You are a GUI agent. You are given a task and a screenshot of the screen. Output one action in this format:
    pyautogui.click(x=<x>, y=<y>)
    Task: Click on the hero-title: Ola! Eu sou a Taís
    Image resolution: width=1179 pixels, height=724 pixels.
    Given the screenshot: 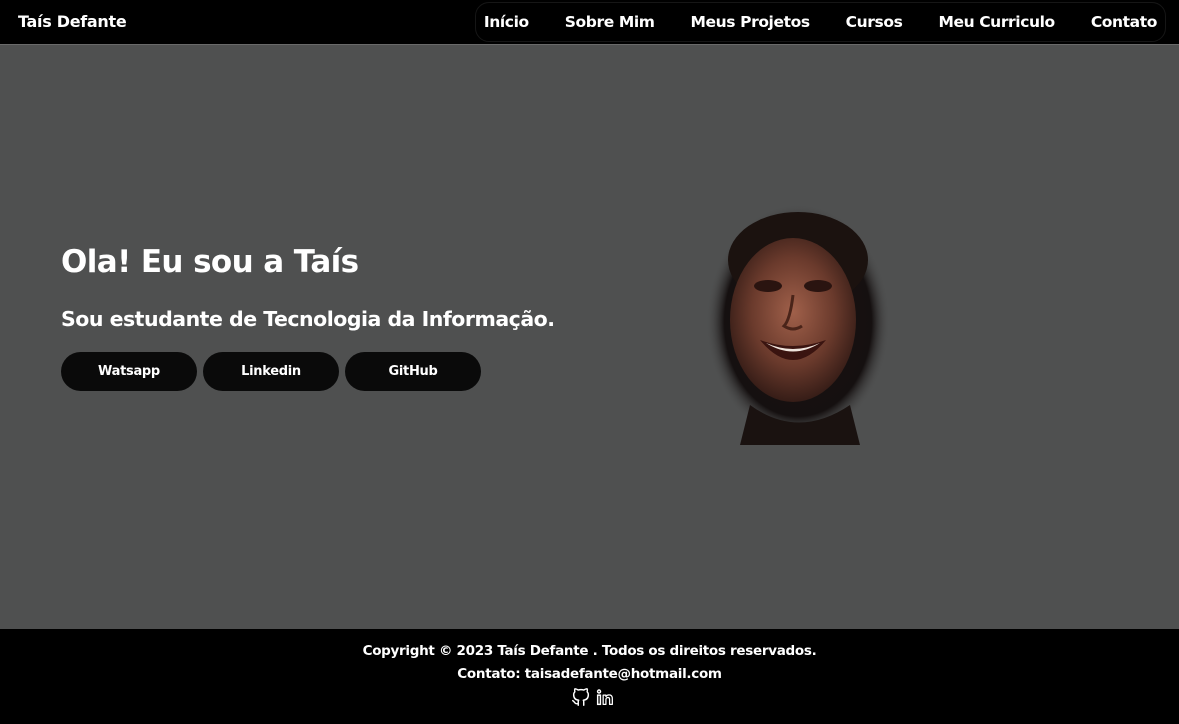 What is the action you would take?
    pyautogui.click(x=210, y=262)
    